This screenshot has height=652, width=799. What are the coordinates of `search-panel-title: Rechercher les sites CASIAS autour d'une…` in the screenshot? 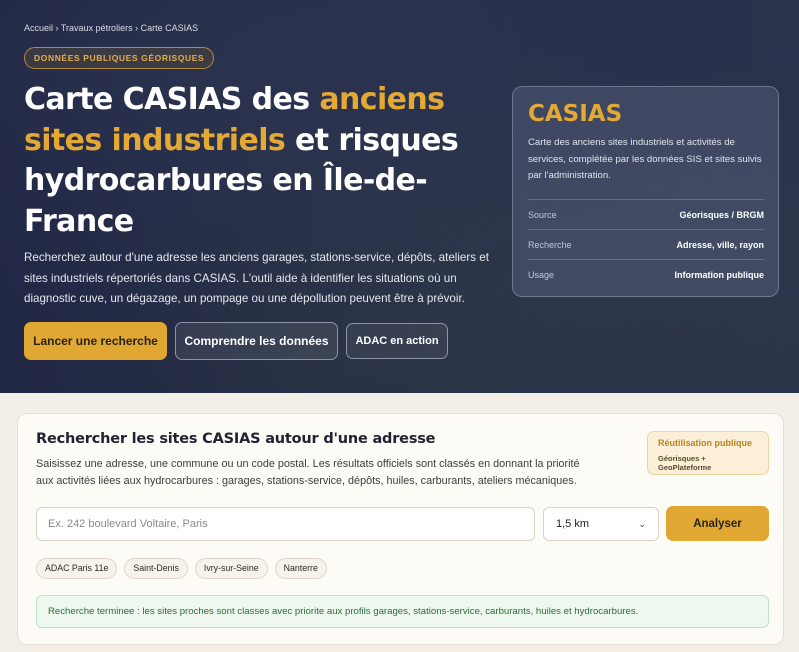 It's located at (236, 439).